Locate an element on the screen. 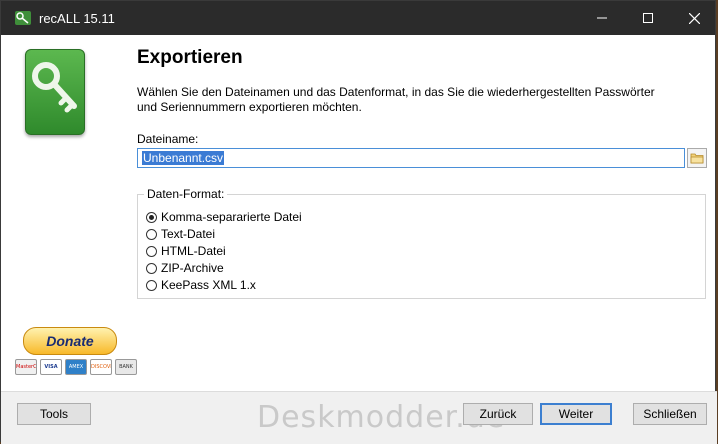 The width and height of the screenshot is (718, 444). format-option-label: Komma-separarierte Datei is located at coordinates (231, 217).